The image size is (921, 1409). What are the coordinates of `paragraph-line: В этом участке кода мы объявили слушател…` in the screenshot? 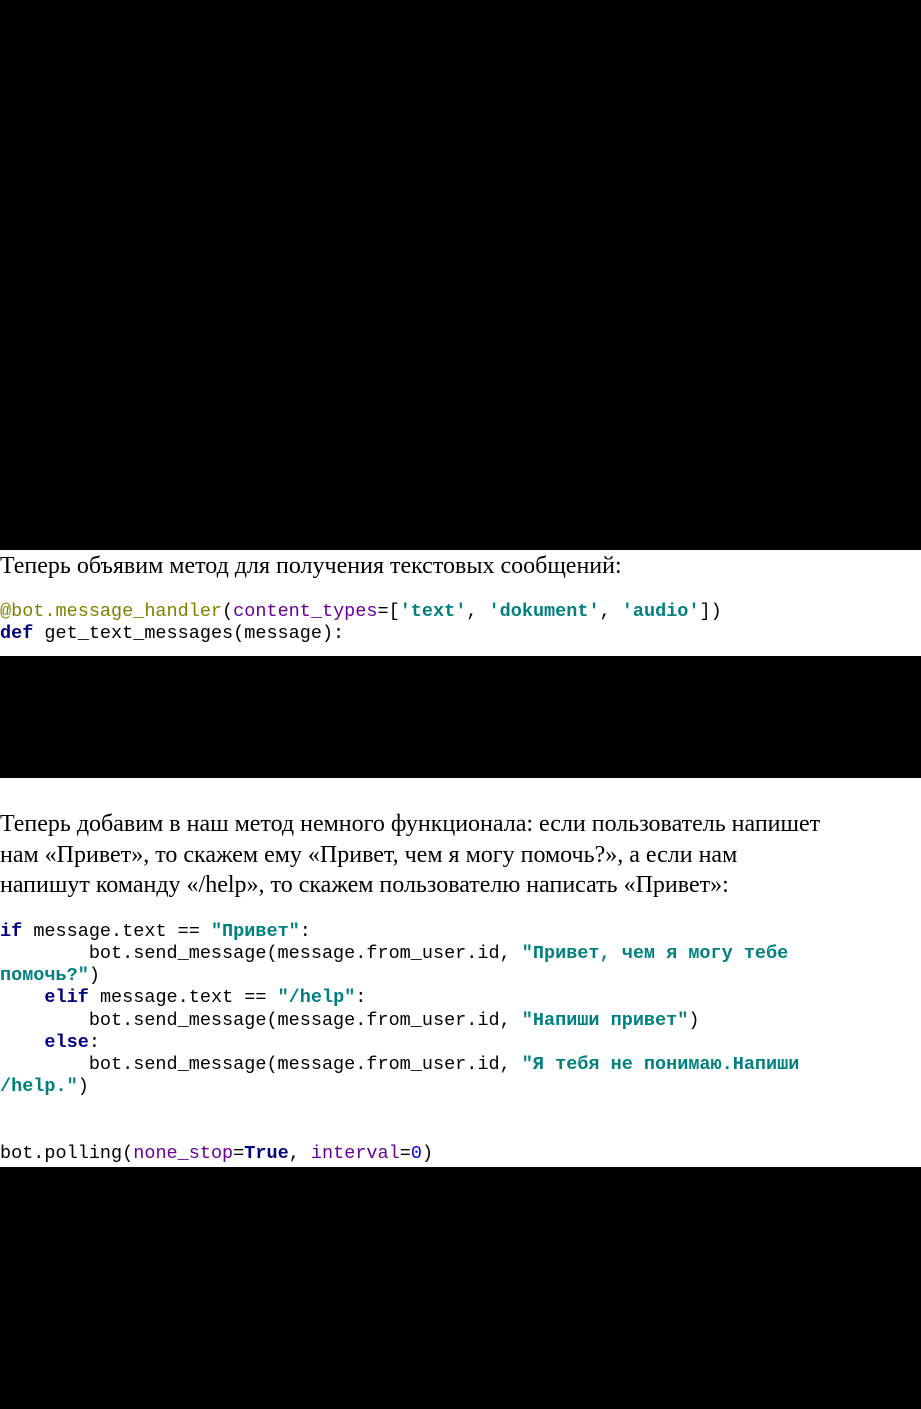 It's located at (406, 703).